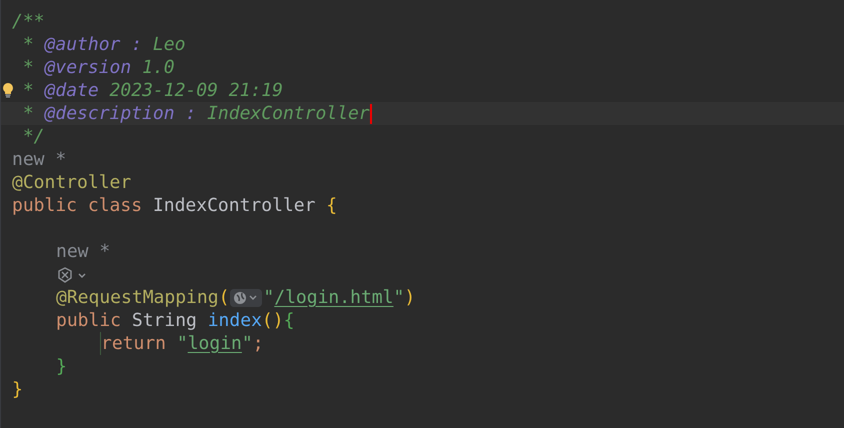 This screenshot has width=844, height=428. What do you see at coordinates (8, 90) in the screenshot?
I see `lightbulb-icon` at bounding box center [8, 90].